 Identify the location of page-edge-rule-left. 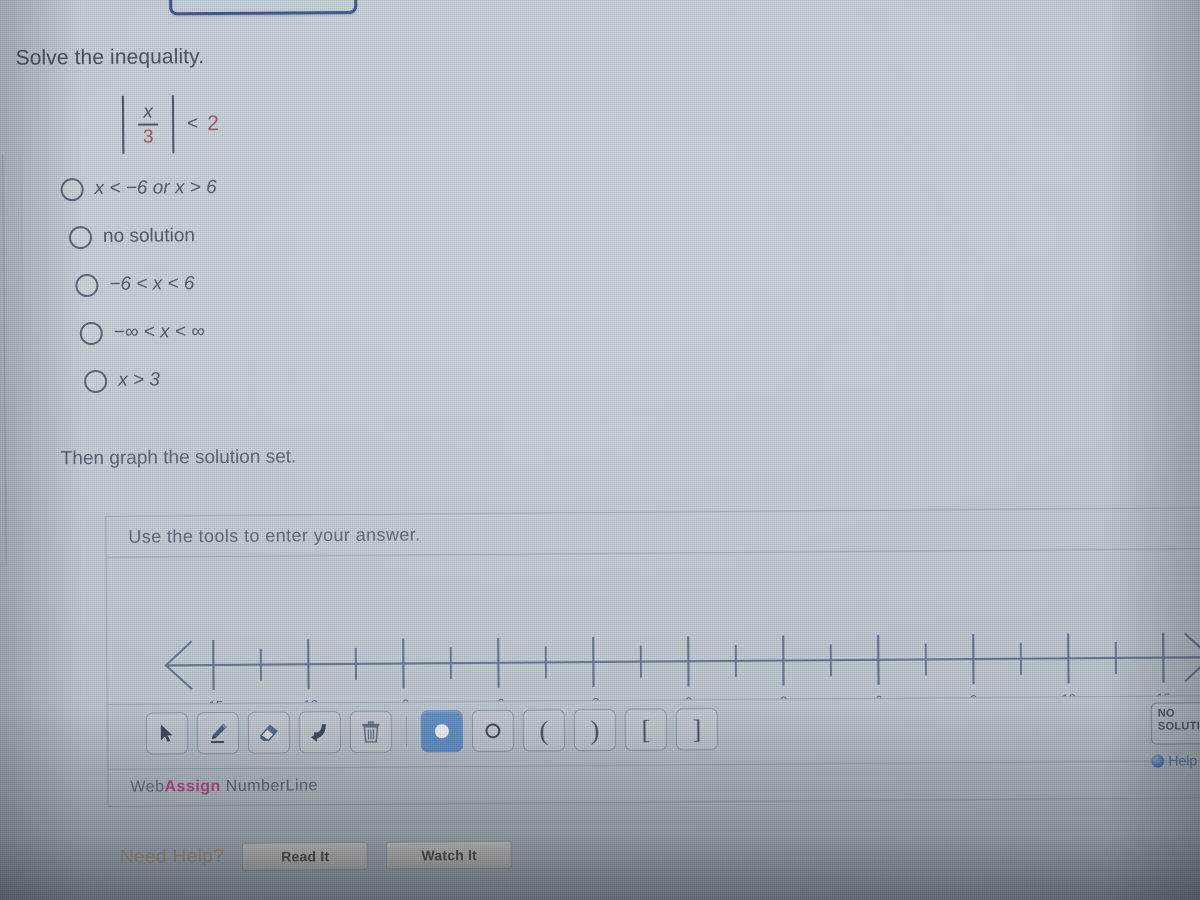
(4, 359).